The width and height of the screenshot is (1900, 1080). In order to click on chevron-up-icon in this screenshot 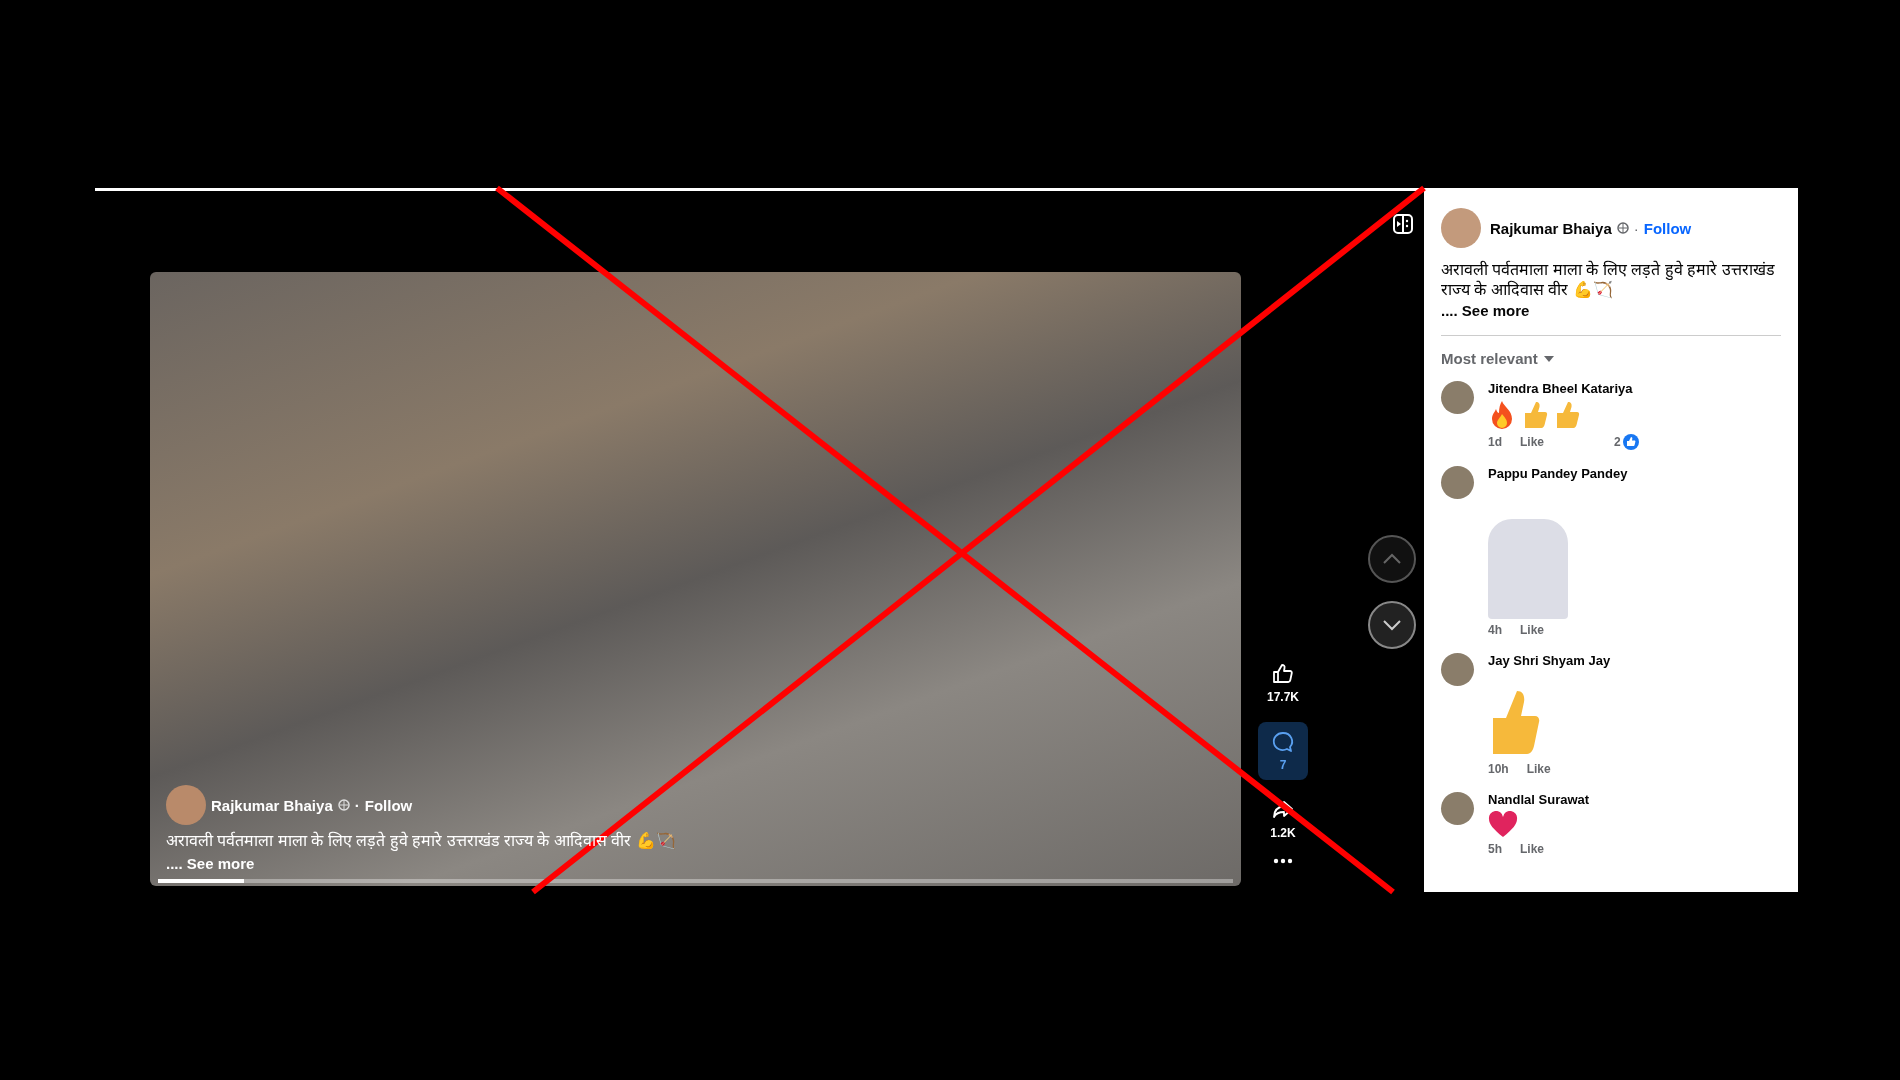, I will do `click(1392, 559)`.